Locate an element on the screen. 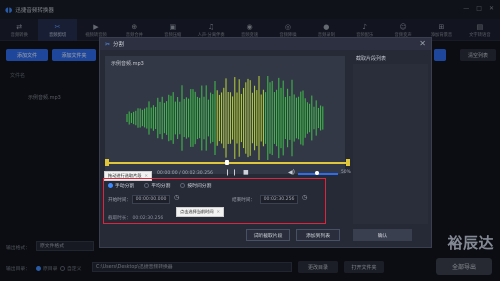  mode-manual: 手动分割 is located at coordinates (121, 185).